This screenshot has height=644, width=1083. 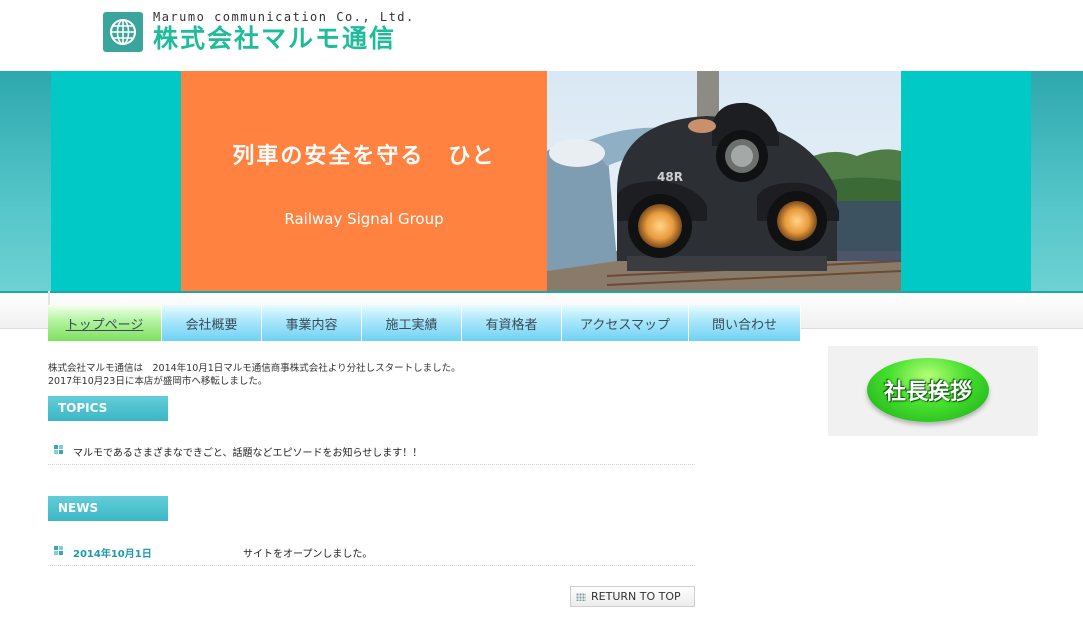 What do you see at coordinates (412, 323) in the screenshot?
I see `nav-item-works: 施工実績` at bounding box center [412, 323].